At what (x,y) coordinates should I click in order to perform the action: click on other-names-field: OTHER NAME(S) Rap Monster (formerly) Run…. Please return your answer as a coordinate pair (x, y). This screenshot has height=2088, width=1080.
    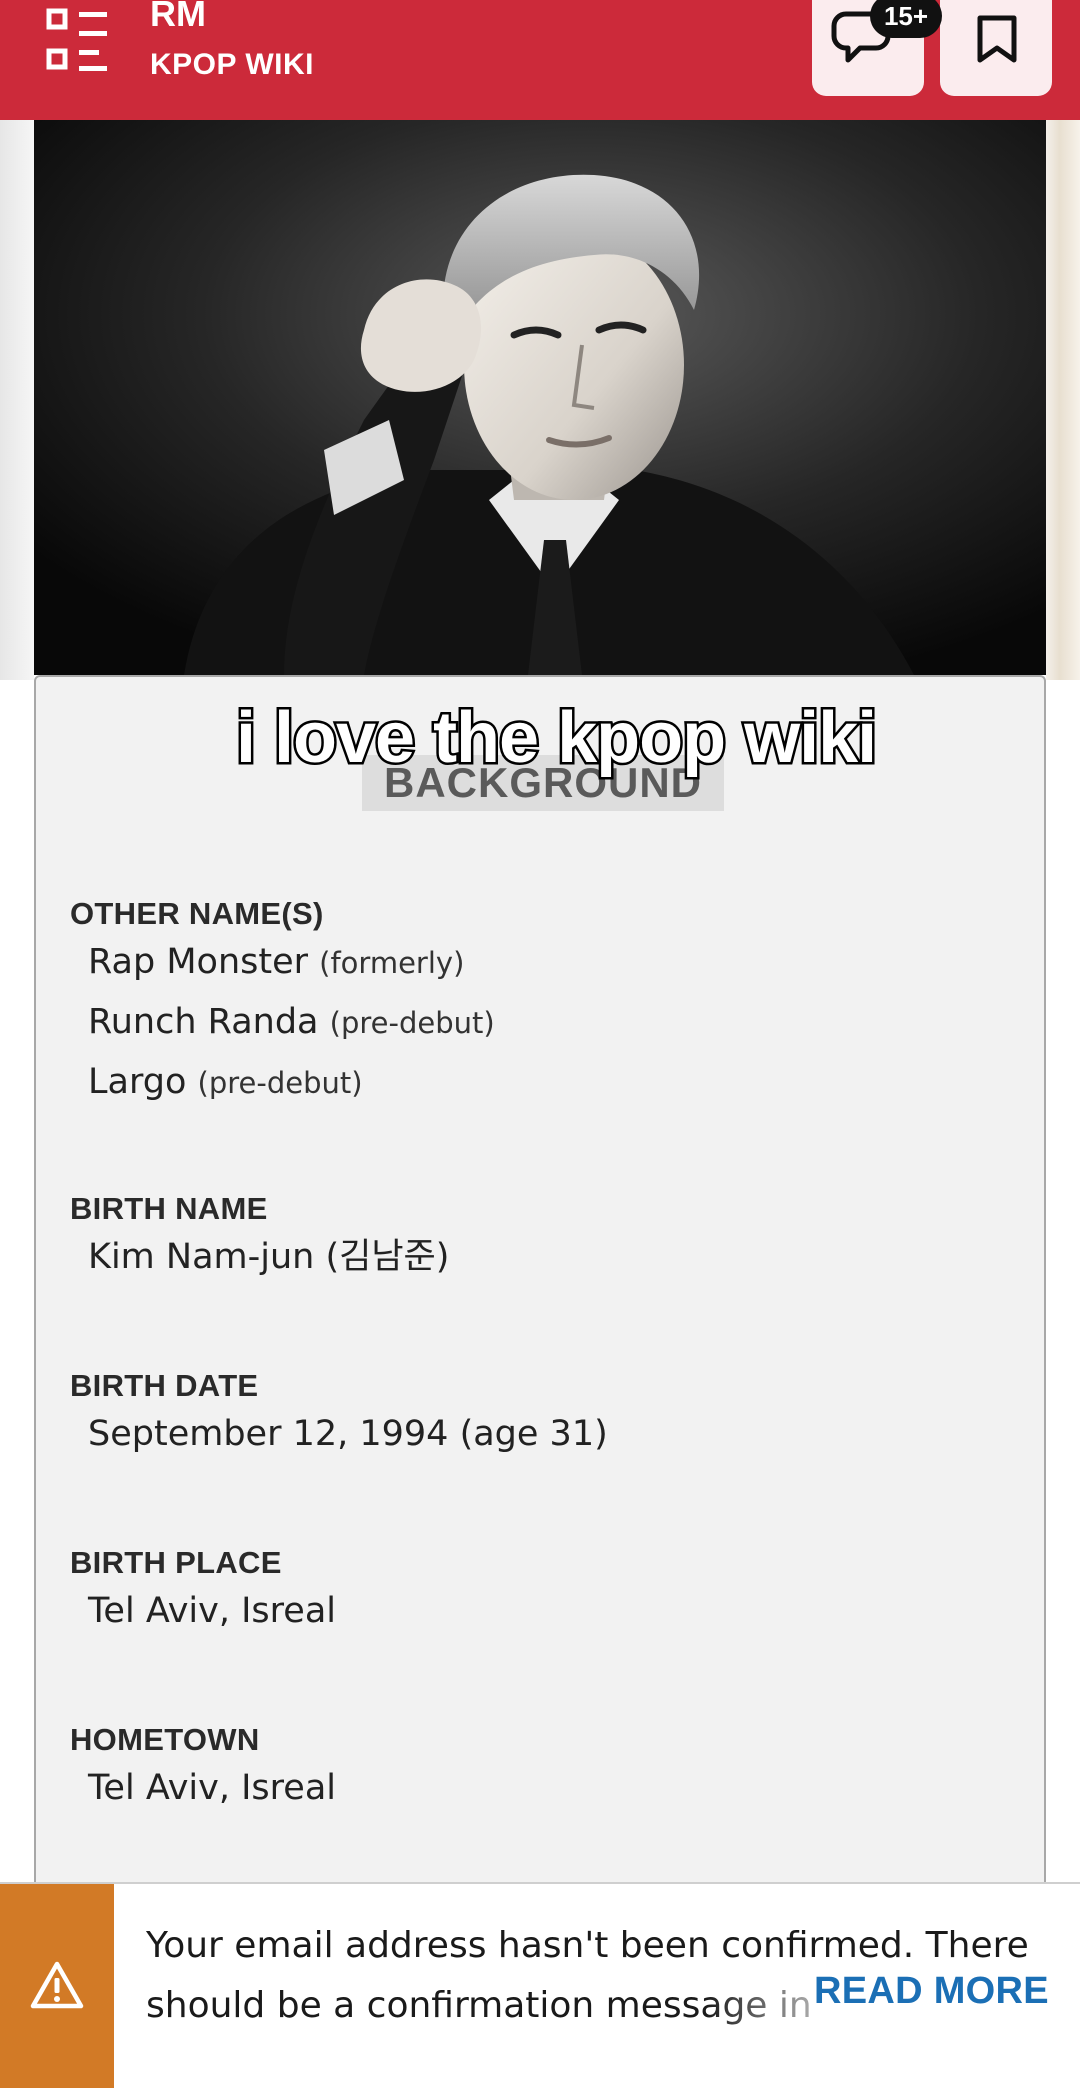
    Looking at the image, I should click on (282, 1004).